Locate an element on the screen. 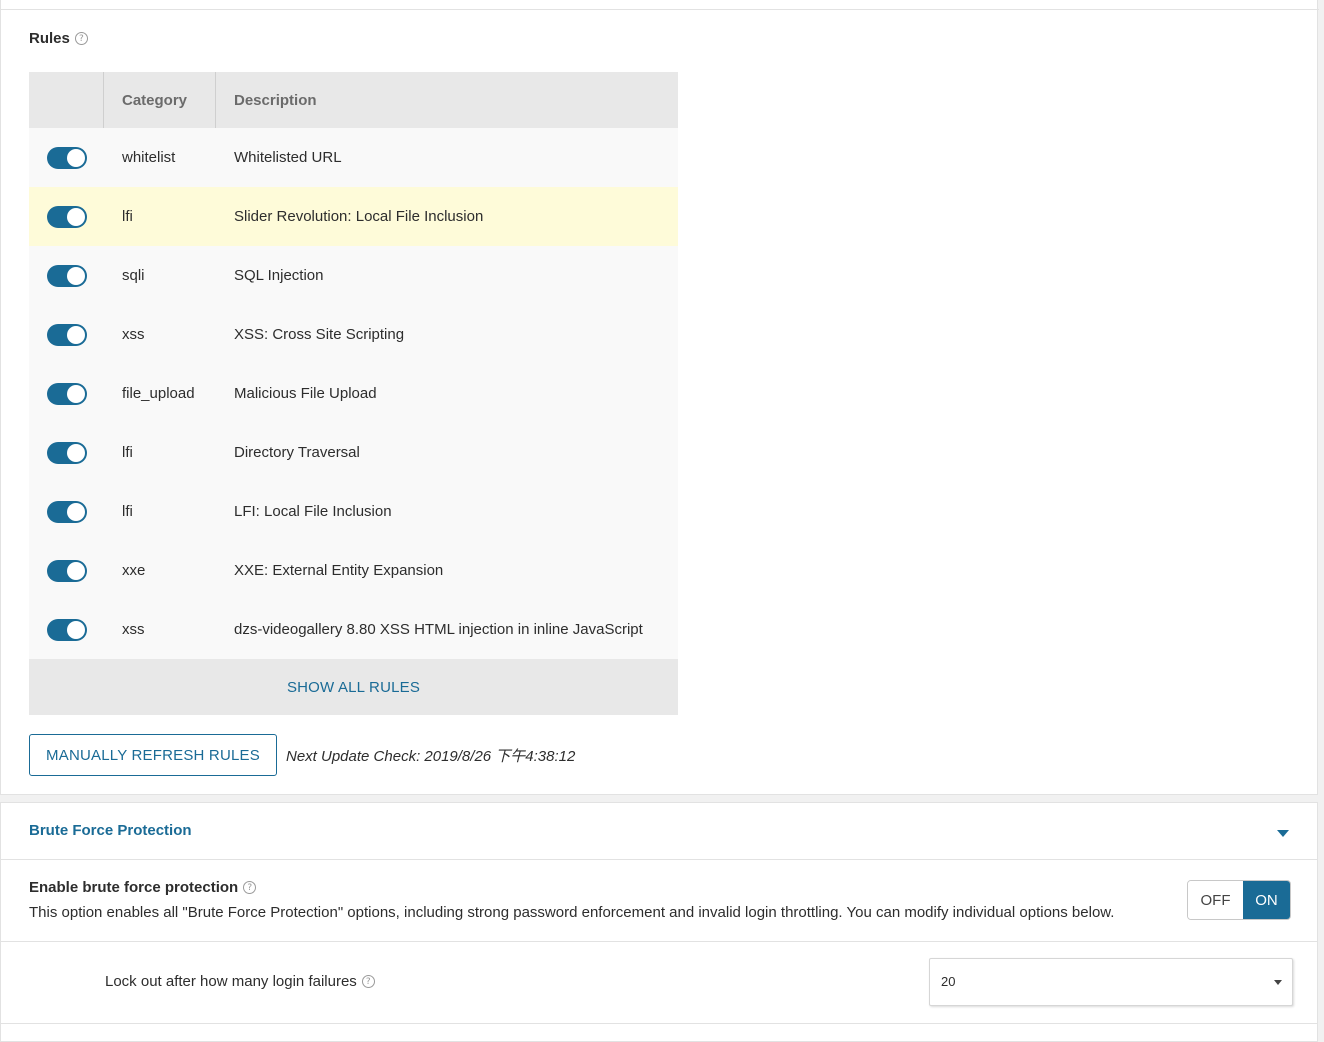 The width and height of the screenshot is (1324, 1042). show-all-rules-link: SHOW ALL RULES is located at coordinates (353, 687).